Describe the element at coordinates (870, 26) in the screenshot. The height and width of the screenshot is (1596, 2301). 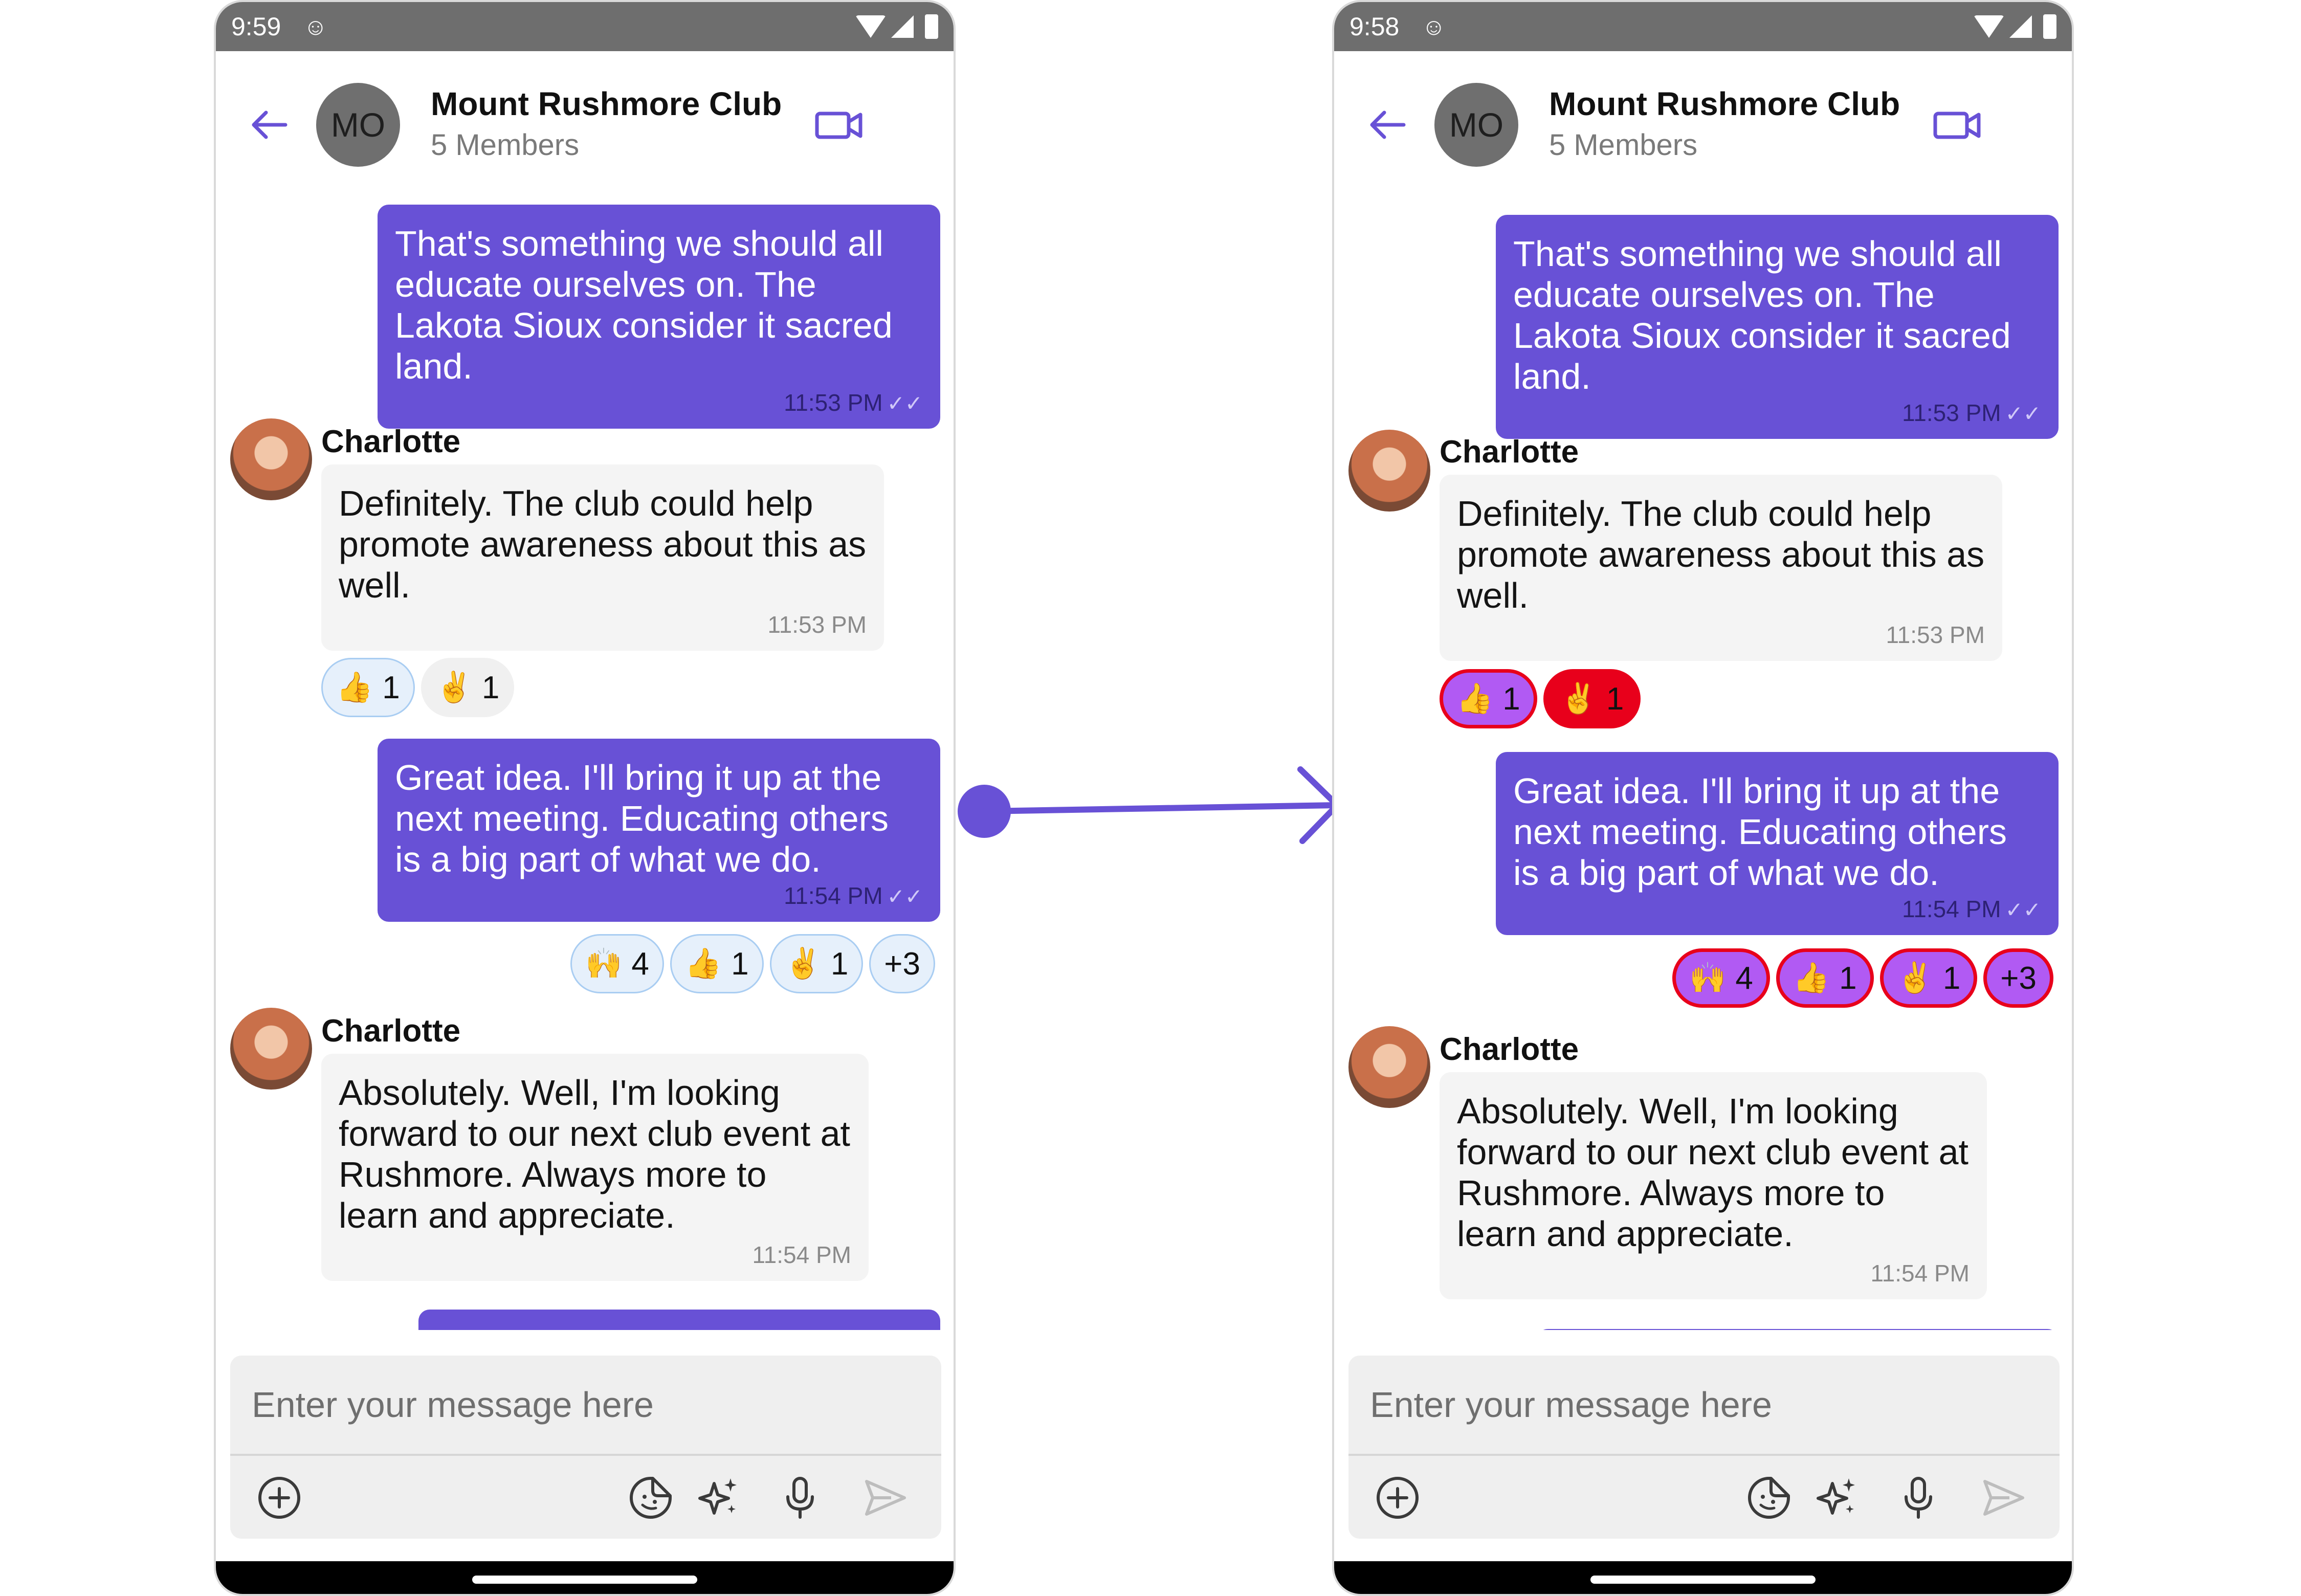
I see `wifi-icon` at that location.